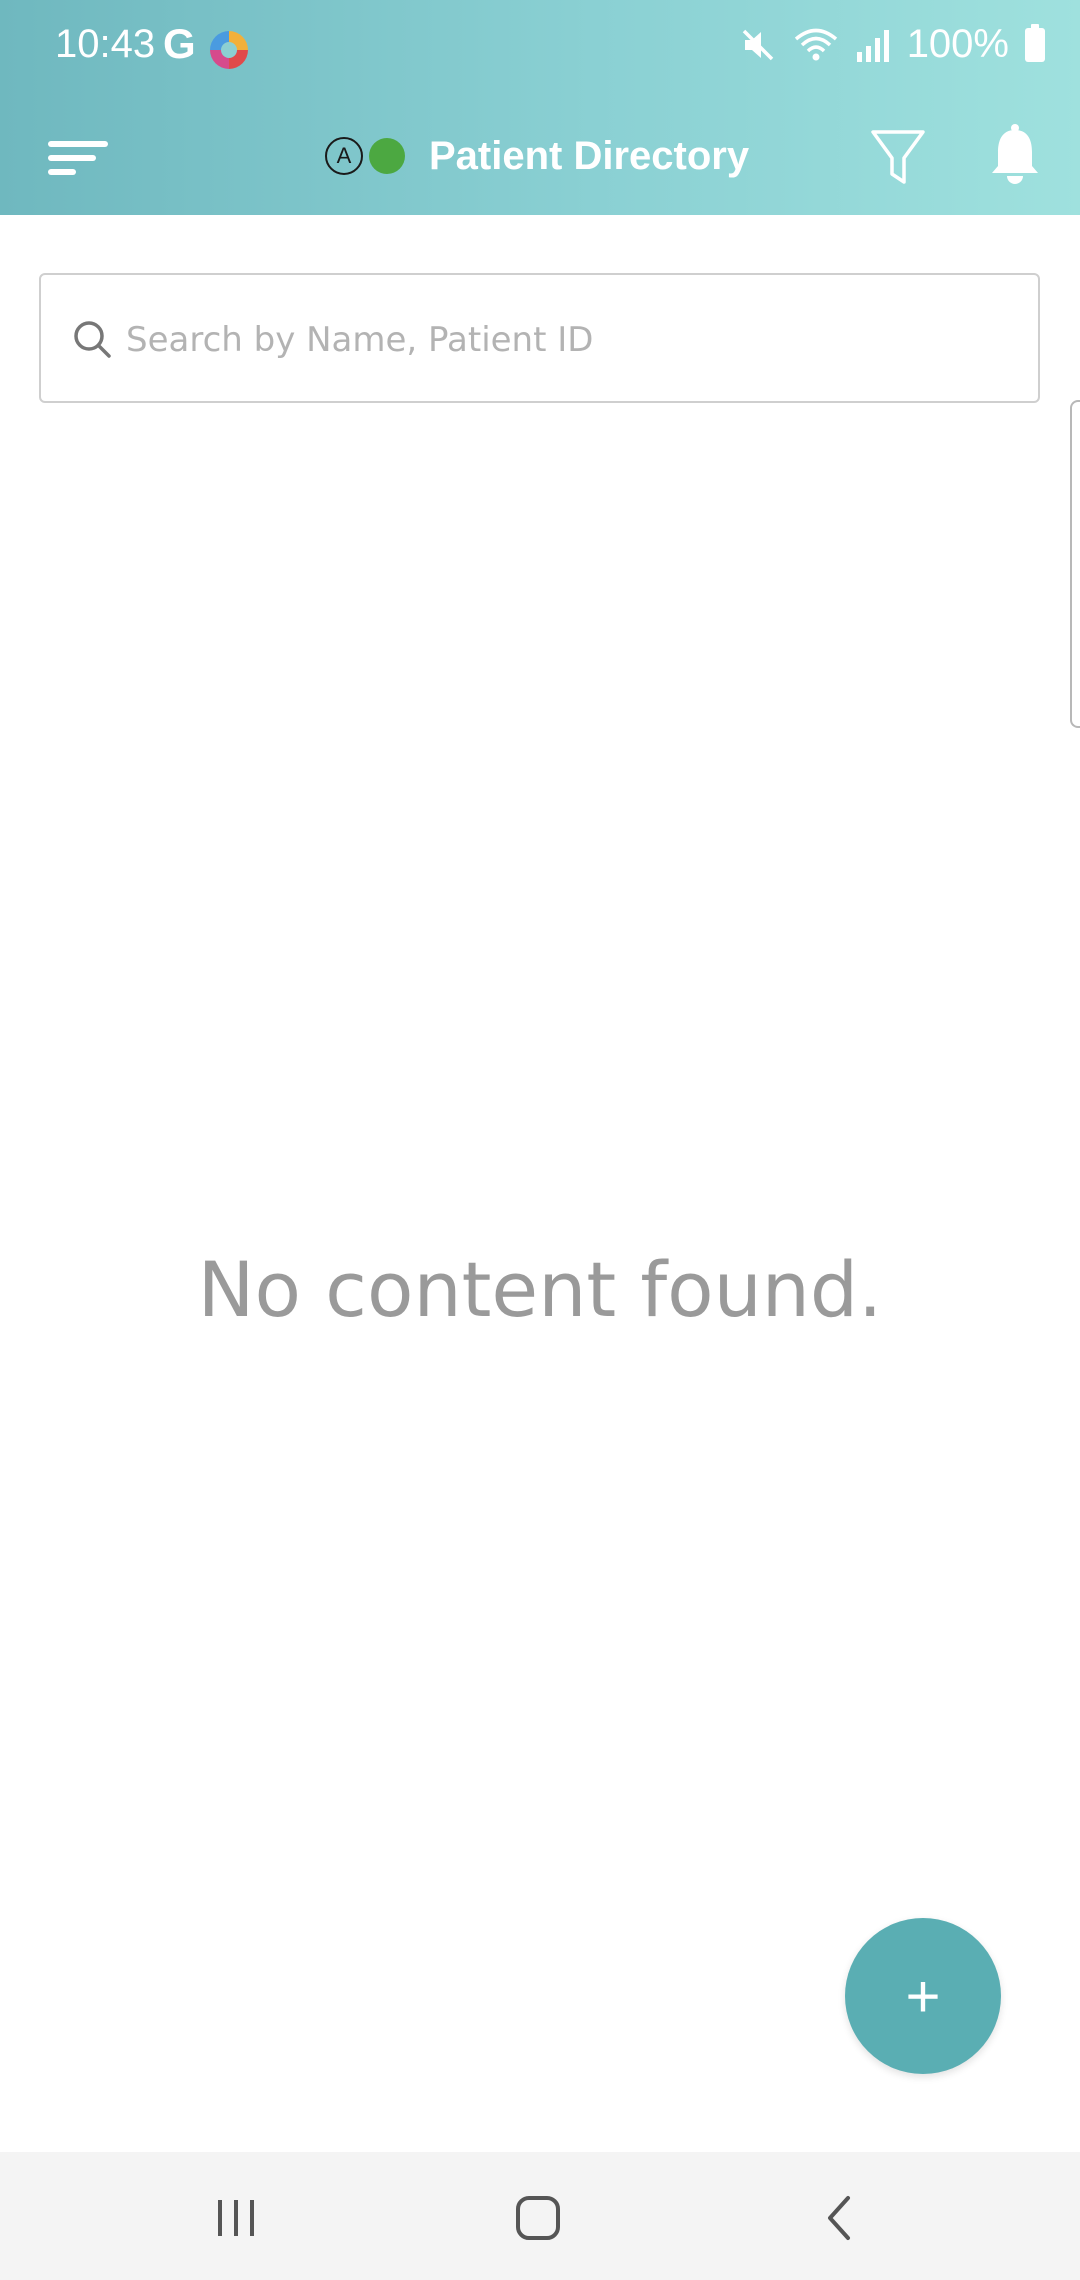  What do you see at coordinates (840, 2218) in the screenshot?
I see `back-icon` at bounding box center [840, 2218].